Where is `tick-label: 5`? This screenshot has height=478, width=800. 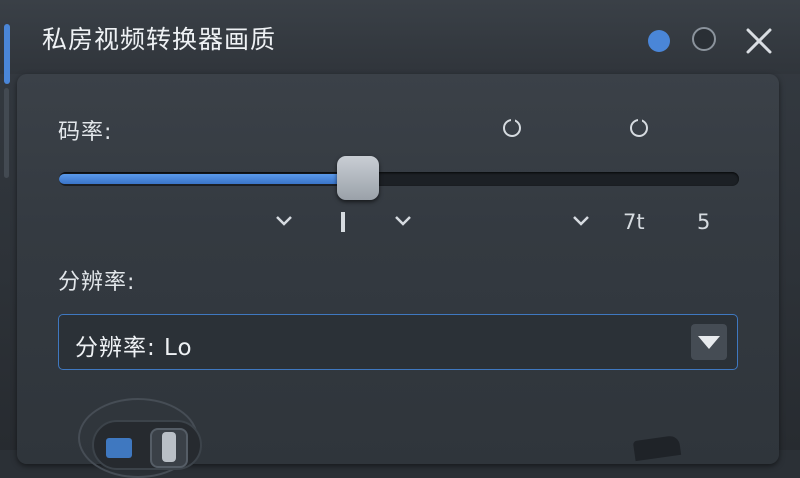 tick-label: 5 is located at coordinates (704, 222).